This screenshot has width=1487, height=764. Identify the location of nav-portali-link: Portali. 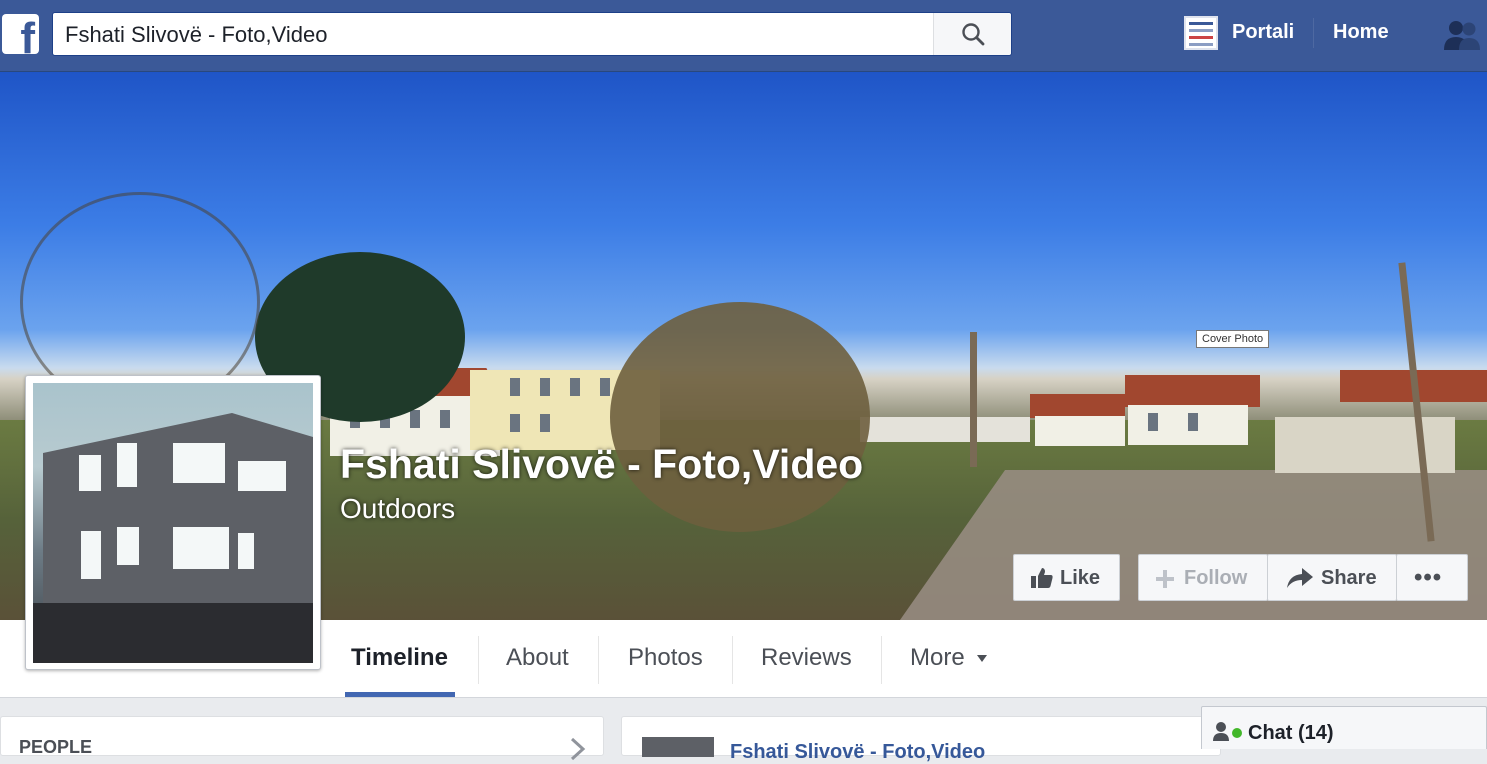
(1263, 32).